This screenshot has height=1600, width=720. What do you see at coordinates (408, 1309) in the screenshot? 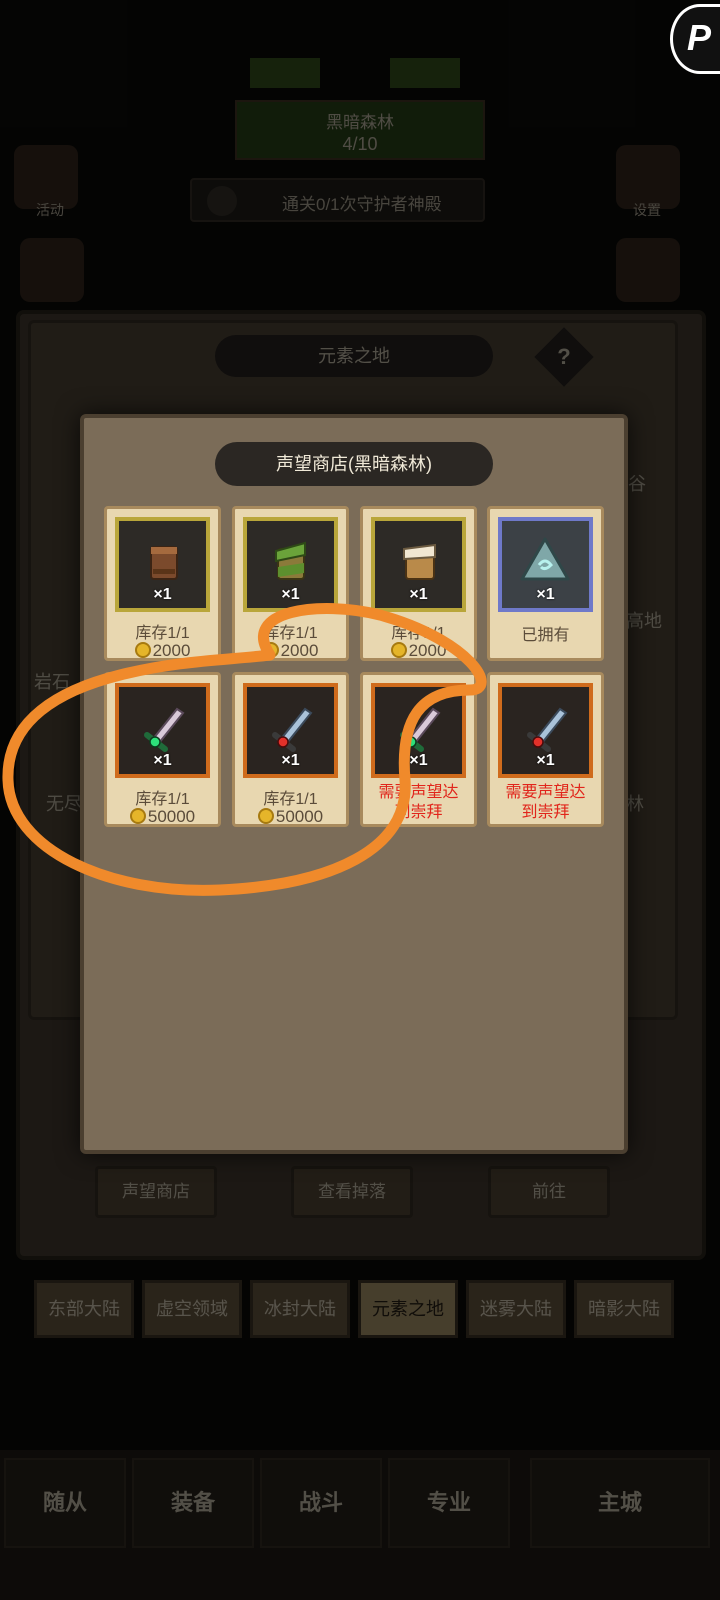
I see `tab-elemental-land: 元素之地` at bounding box center [408, 1309].